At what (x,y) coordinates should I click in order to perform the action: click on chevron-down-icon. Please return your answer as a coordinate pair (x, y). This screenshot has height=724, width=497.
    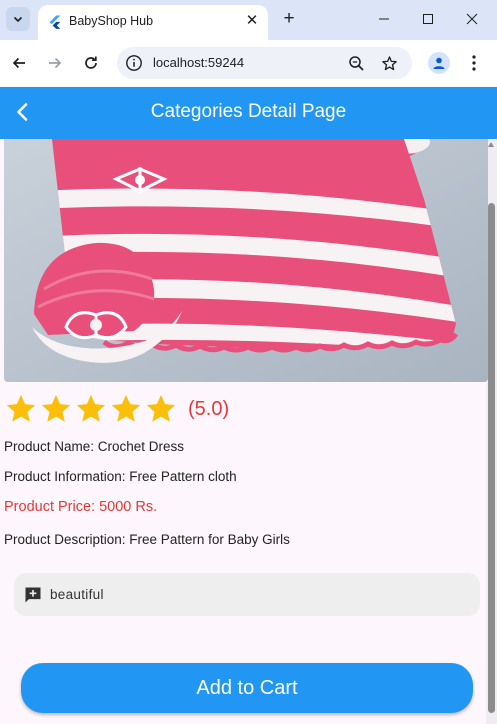
    Looking at the image, I should click on (18, 19).